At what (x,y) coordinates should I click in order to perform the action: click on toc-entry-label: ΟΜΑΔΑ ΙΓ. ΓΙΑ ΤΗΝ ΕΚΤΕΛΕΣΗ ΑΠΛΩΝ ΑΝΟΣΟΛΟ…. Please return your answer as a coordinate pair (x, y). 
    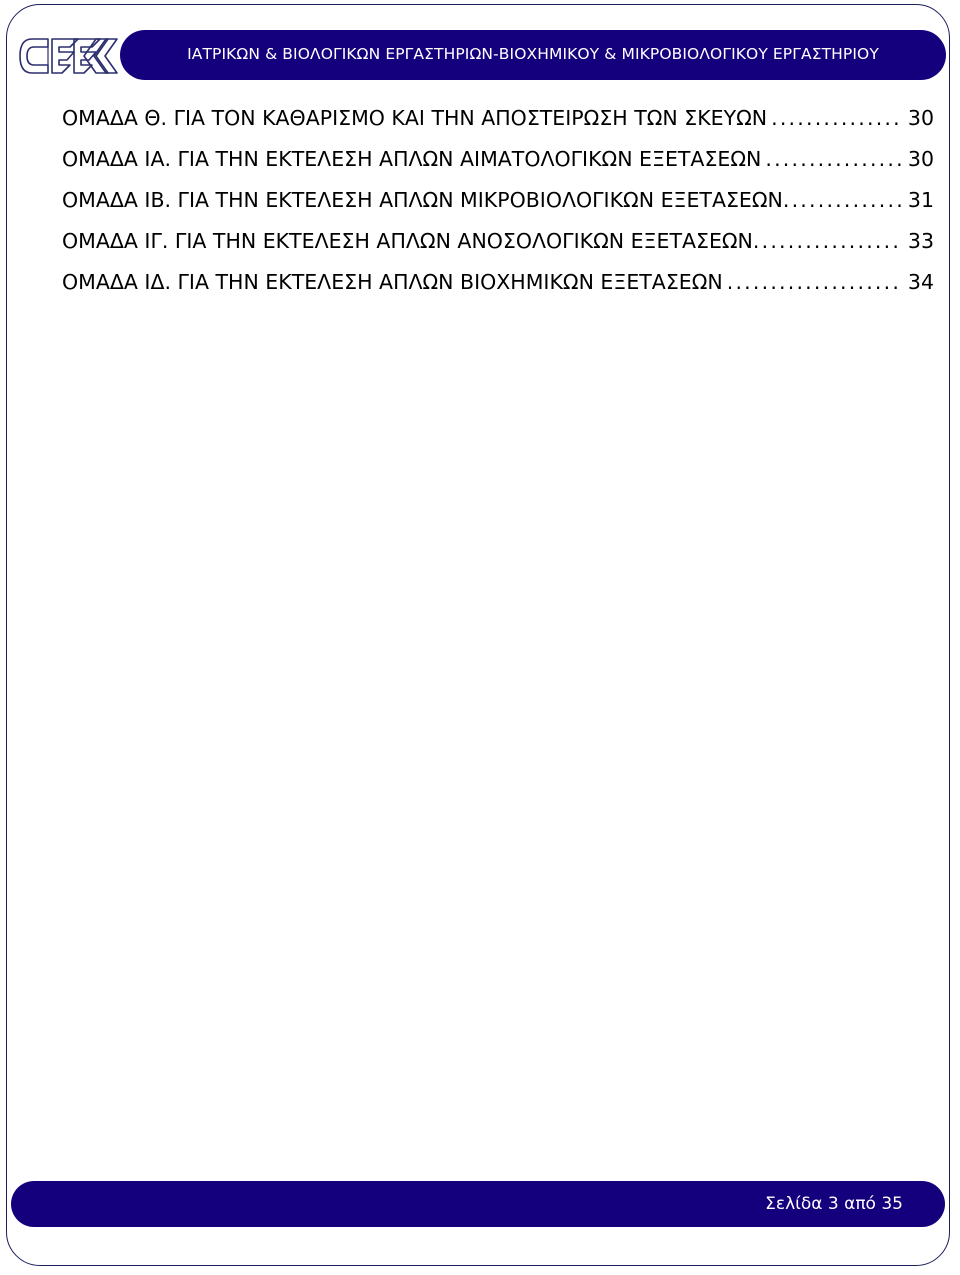
    Looking at the image, I should click on (407, 241).